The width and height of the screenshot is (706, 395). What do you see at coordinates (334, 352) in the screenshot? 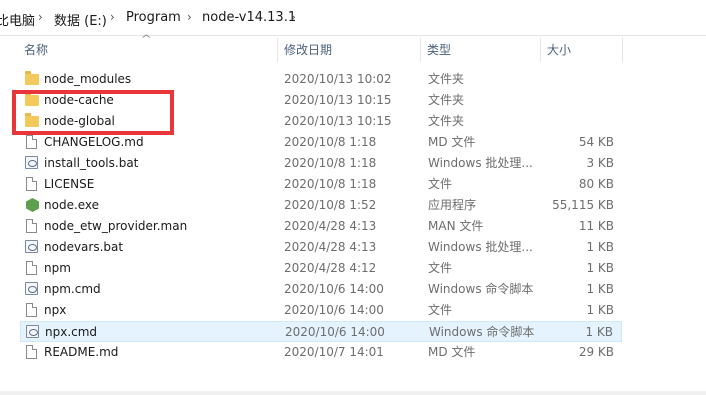
I see `file-modified-date: 2020/10/7 14:01` at bounding box center [334, 352].